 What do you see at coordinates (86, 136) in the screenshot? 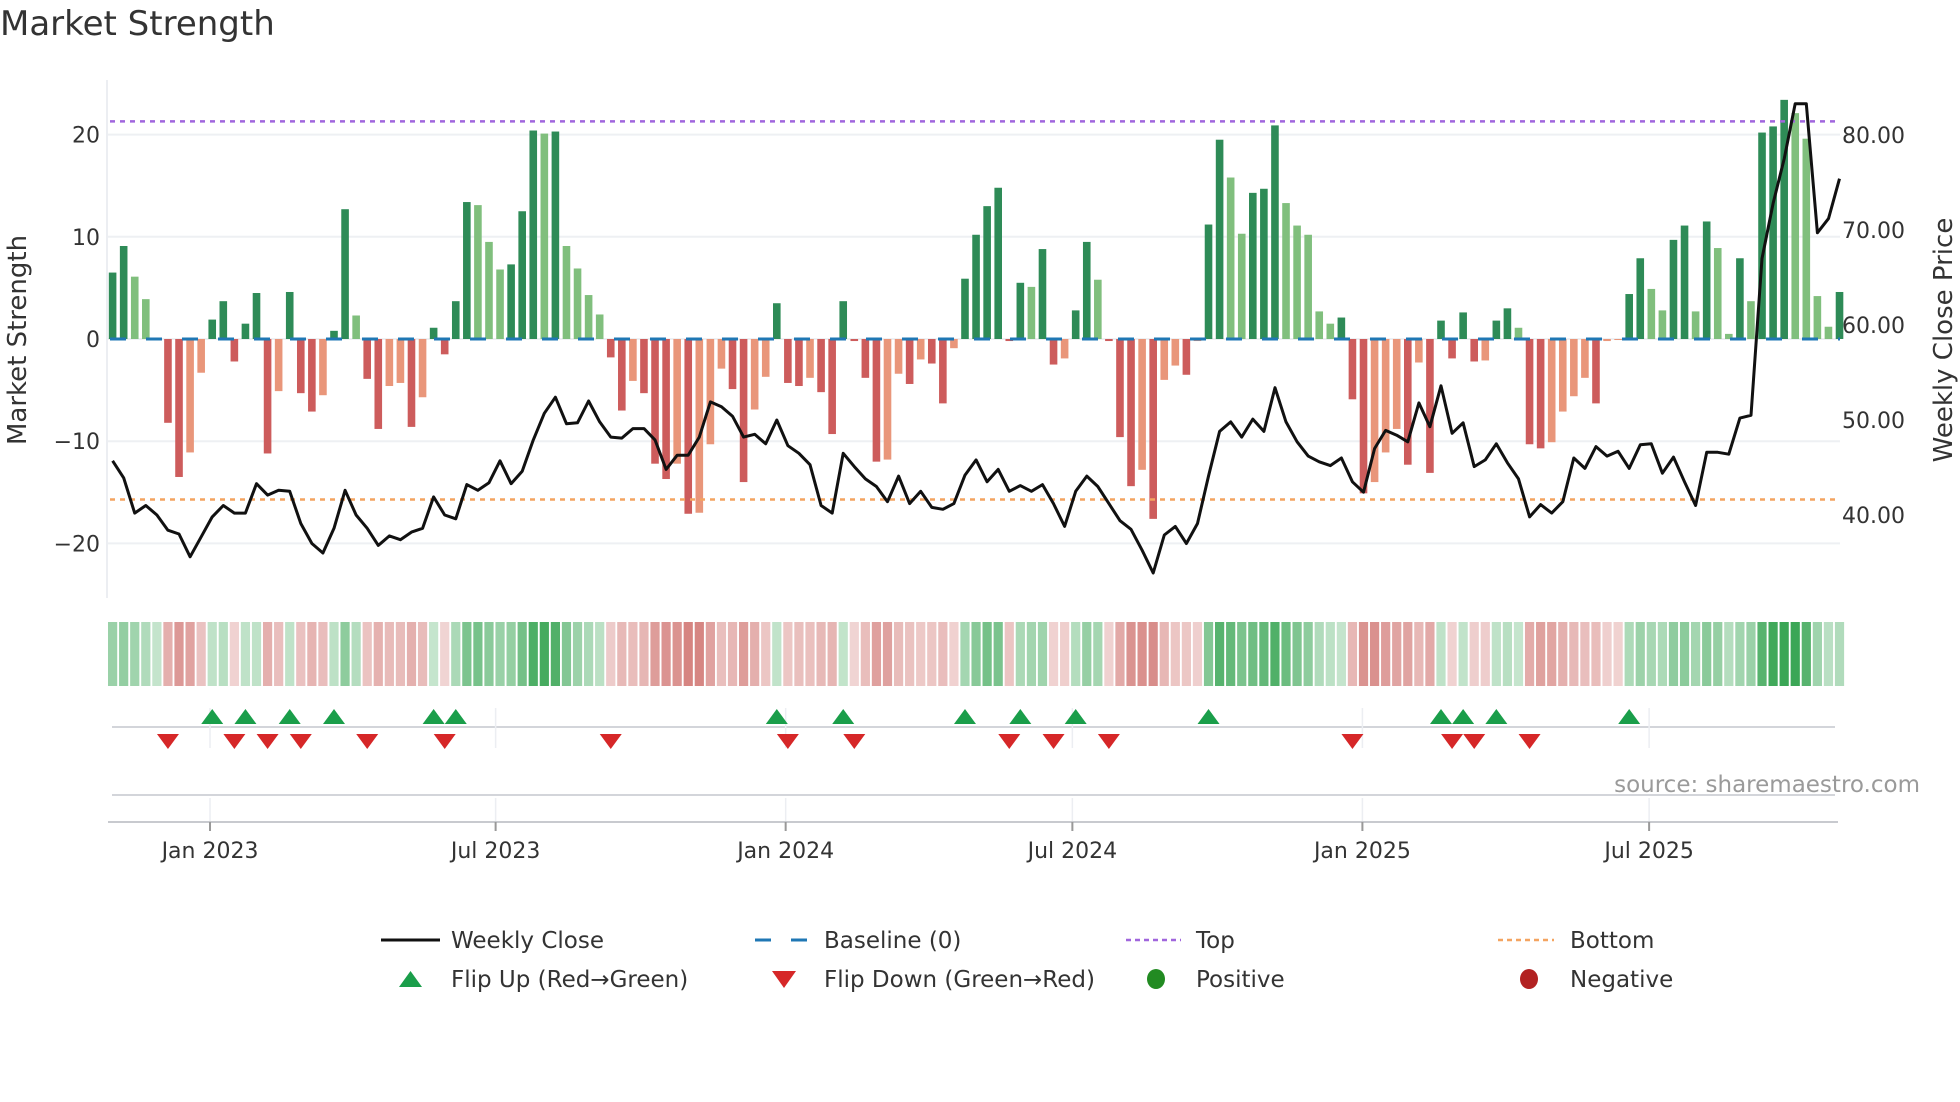
I see `left-y-tick-label: 20` at bounding box center [86, 136].